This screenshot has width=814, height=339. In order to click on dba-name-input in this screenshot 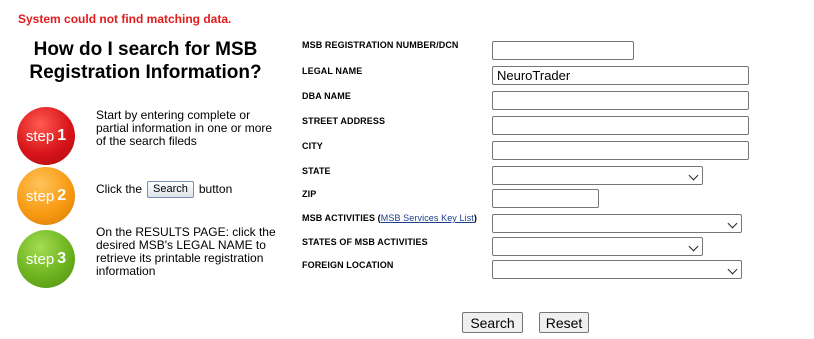, I will do `click(620, 100)`.